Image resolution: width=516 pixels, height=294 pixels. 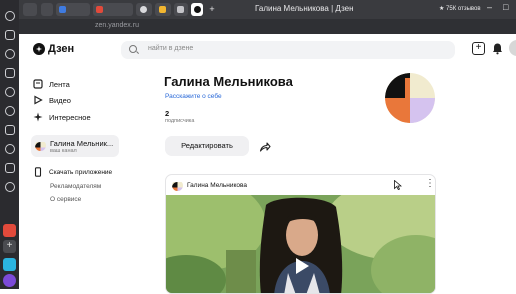 What do you see at coordinates (9, 264) in the screenshot?
I see `messenger-app-icon` at bounding box center [9, 264].